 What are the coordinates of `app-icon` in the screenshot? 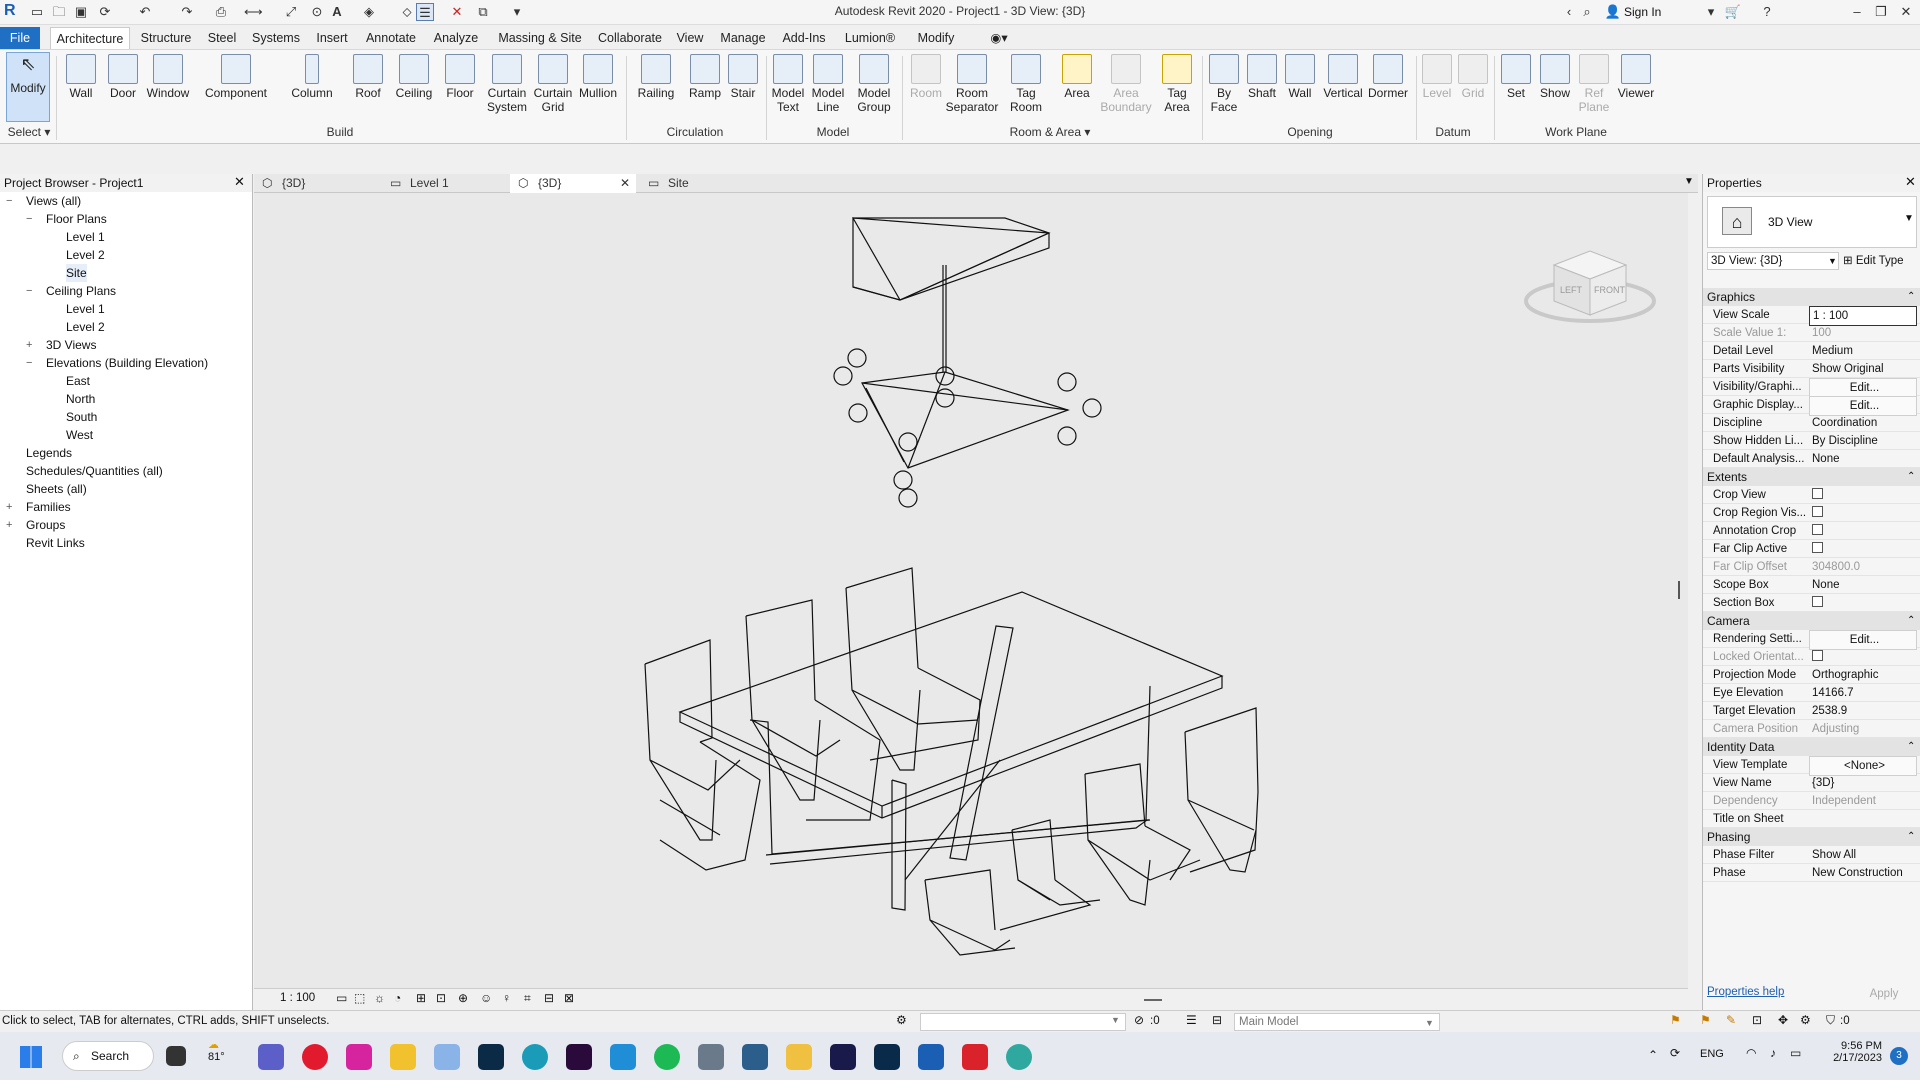 It's located at (1019, 1057).